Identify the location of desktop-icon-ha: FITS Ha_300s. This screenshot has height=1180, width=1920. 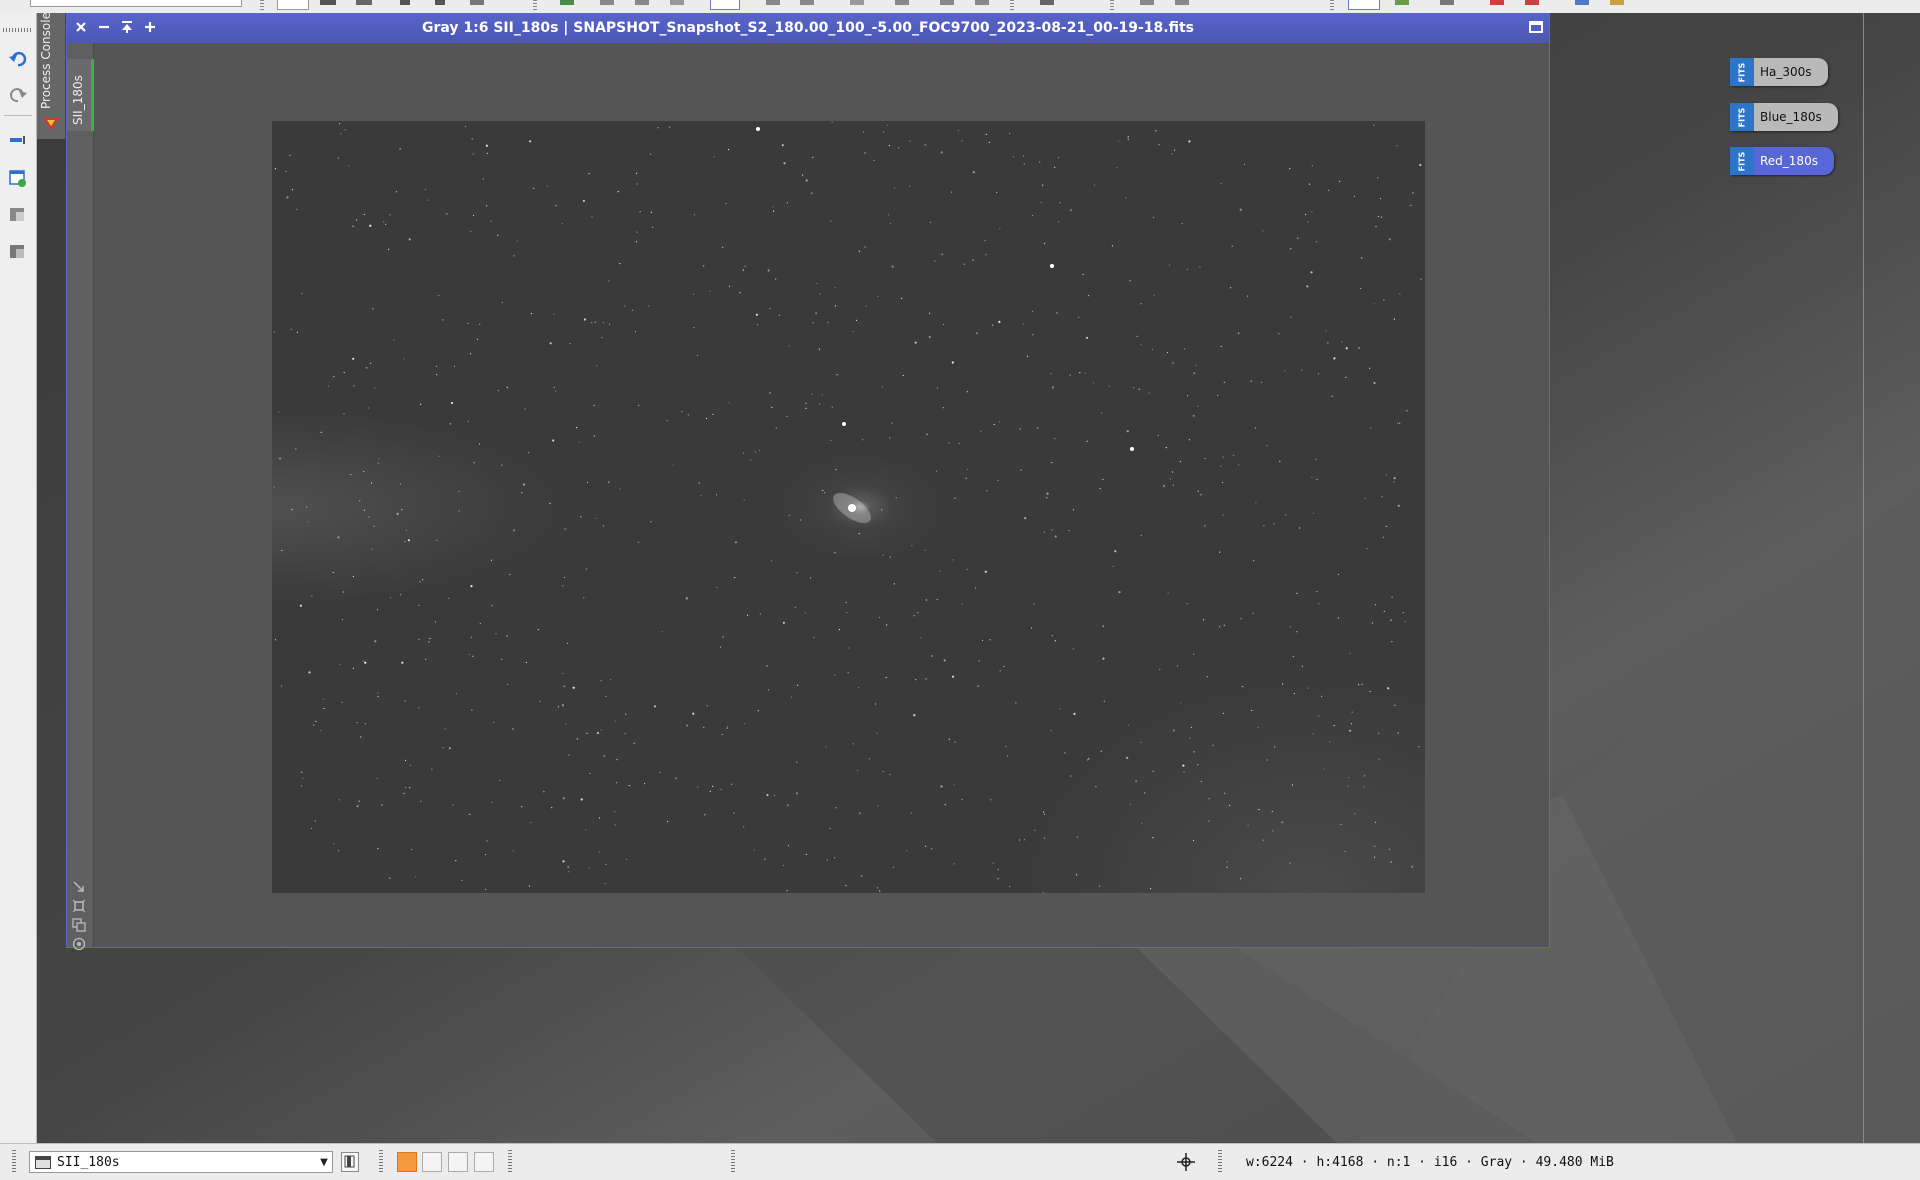
(1779, 72).